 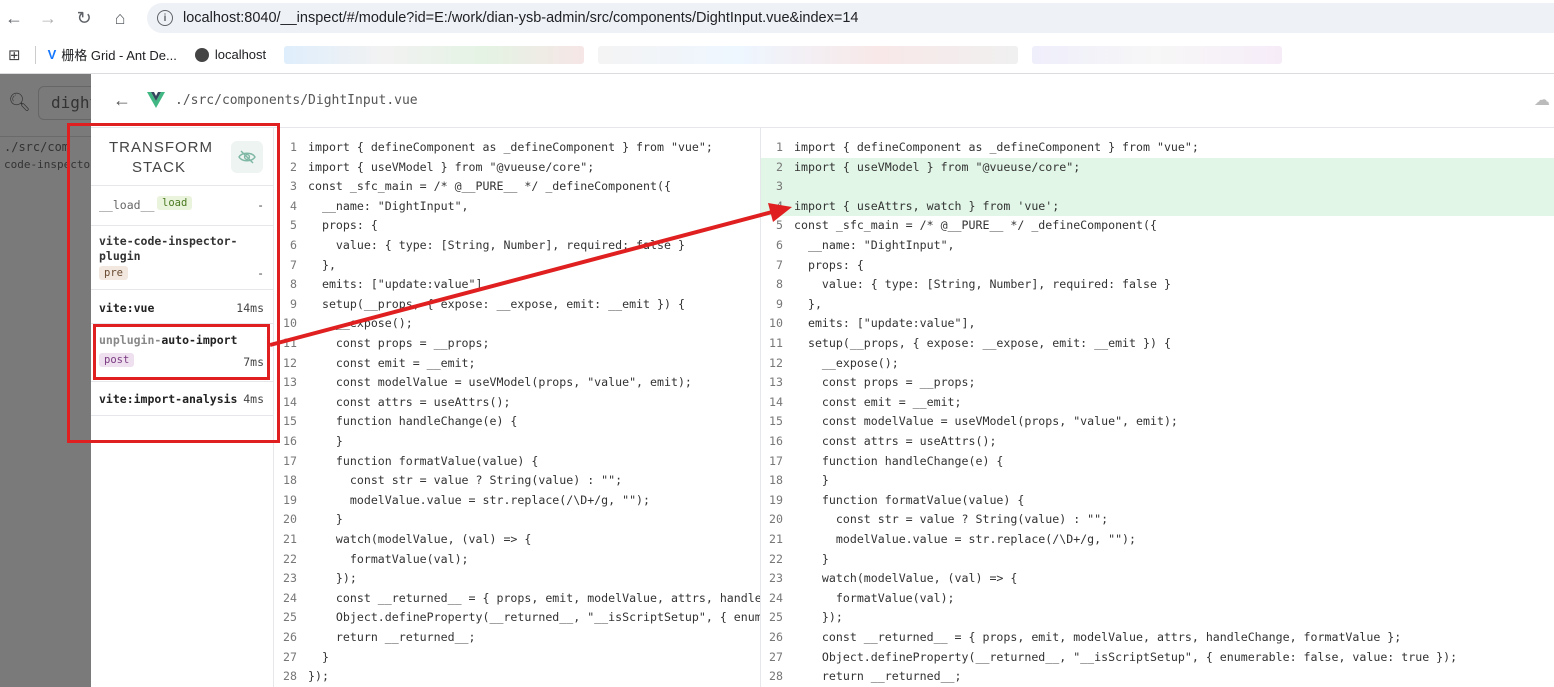 I want to click on code-text: return __returned__;, so click(x=878, y=676).